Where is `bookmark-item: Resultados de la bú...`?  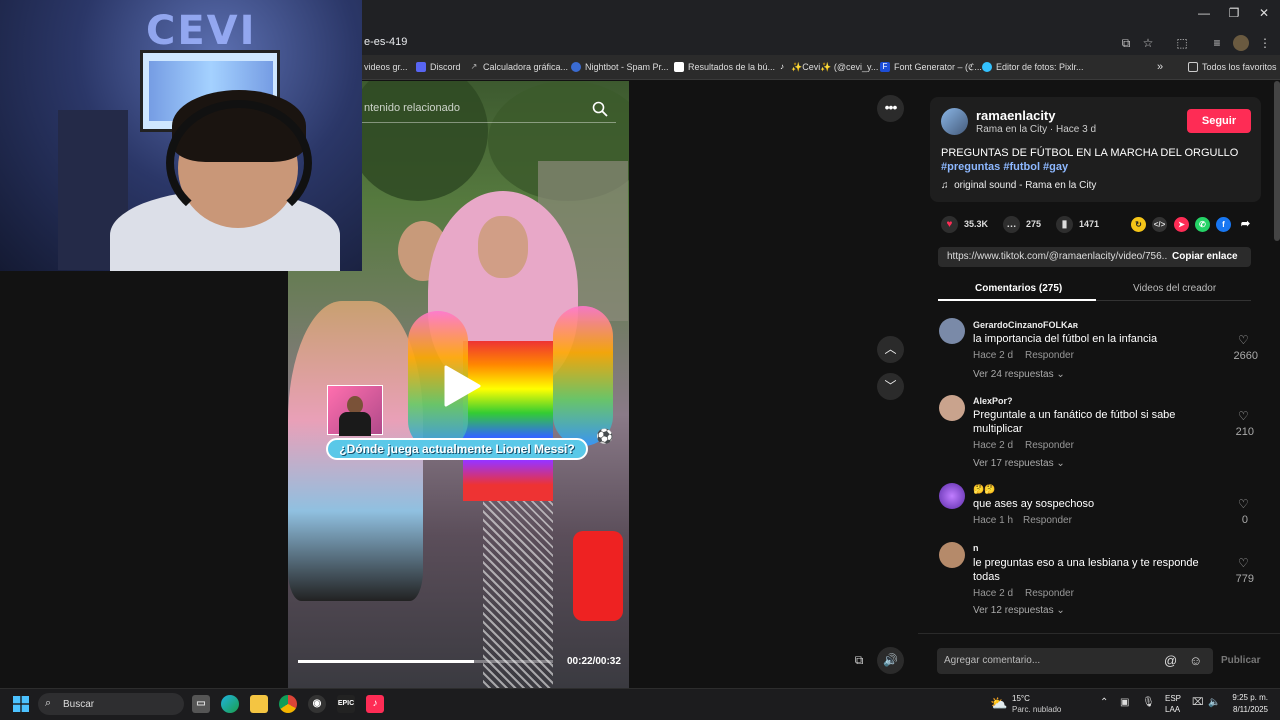 bookmark-item: Resultados de la bú... is located at coordinates (724, 67).